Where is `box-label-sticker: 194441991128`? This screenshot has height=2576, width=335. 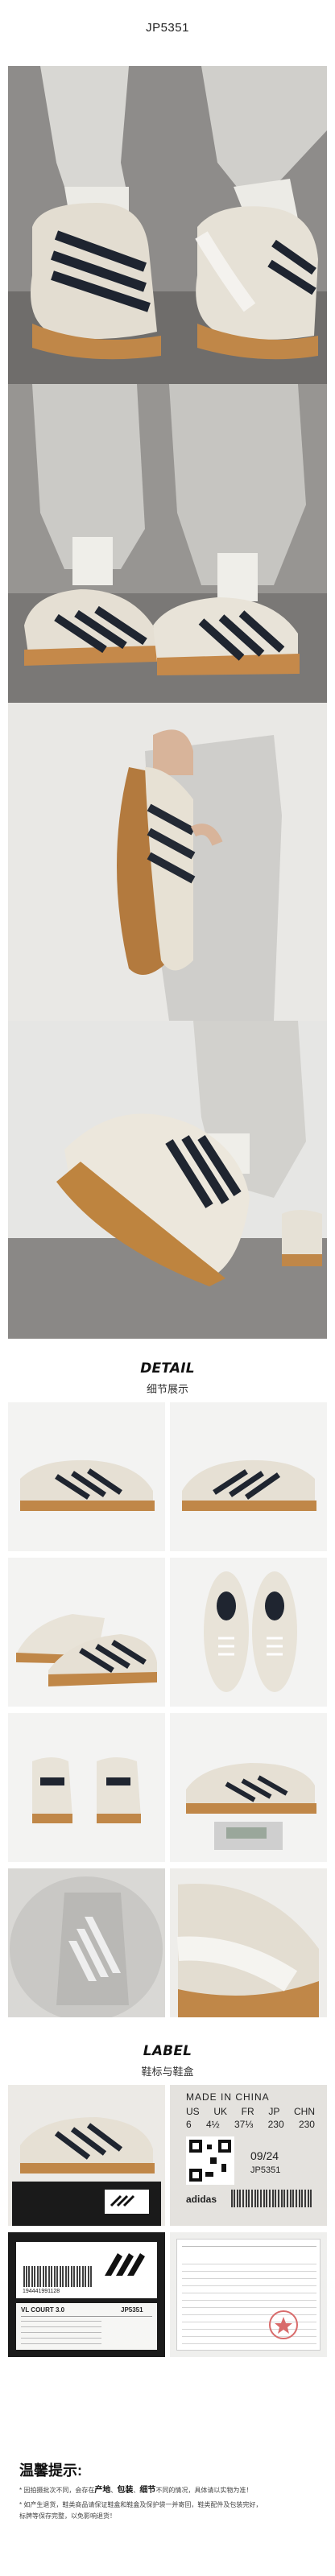 box-label-sticker: 194441991128 is located at coordinates (86, 2270).